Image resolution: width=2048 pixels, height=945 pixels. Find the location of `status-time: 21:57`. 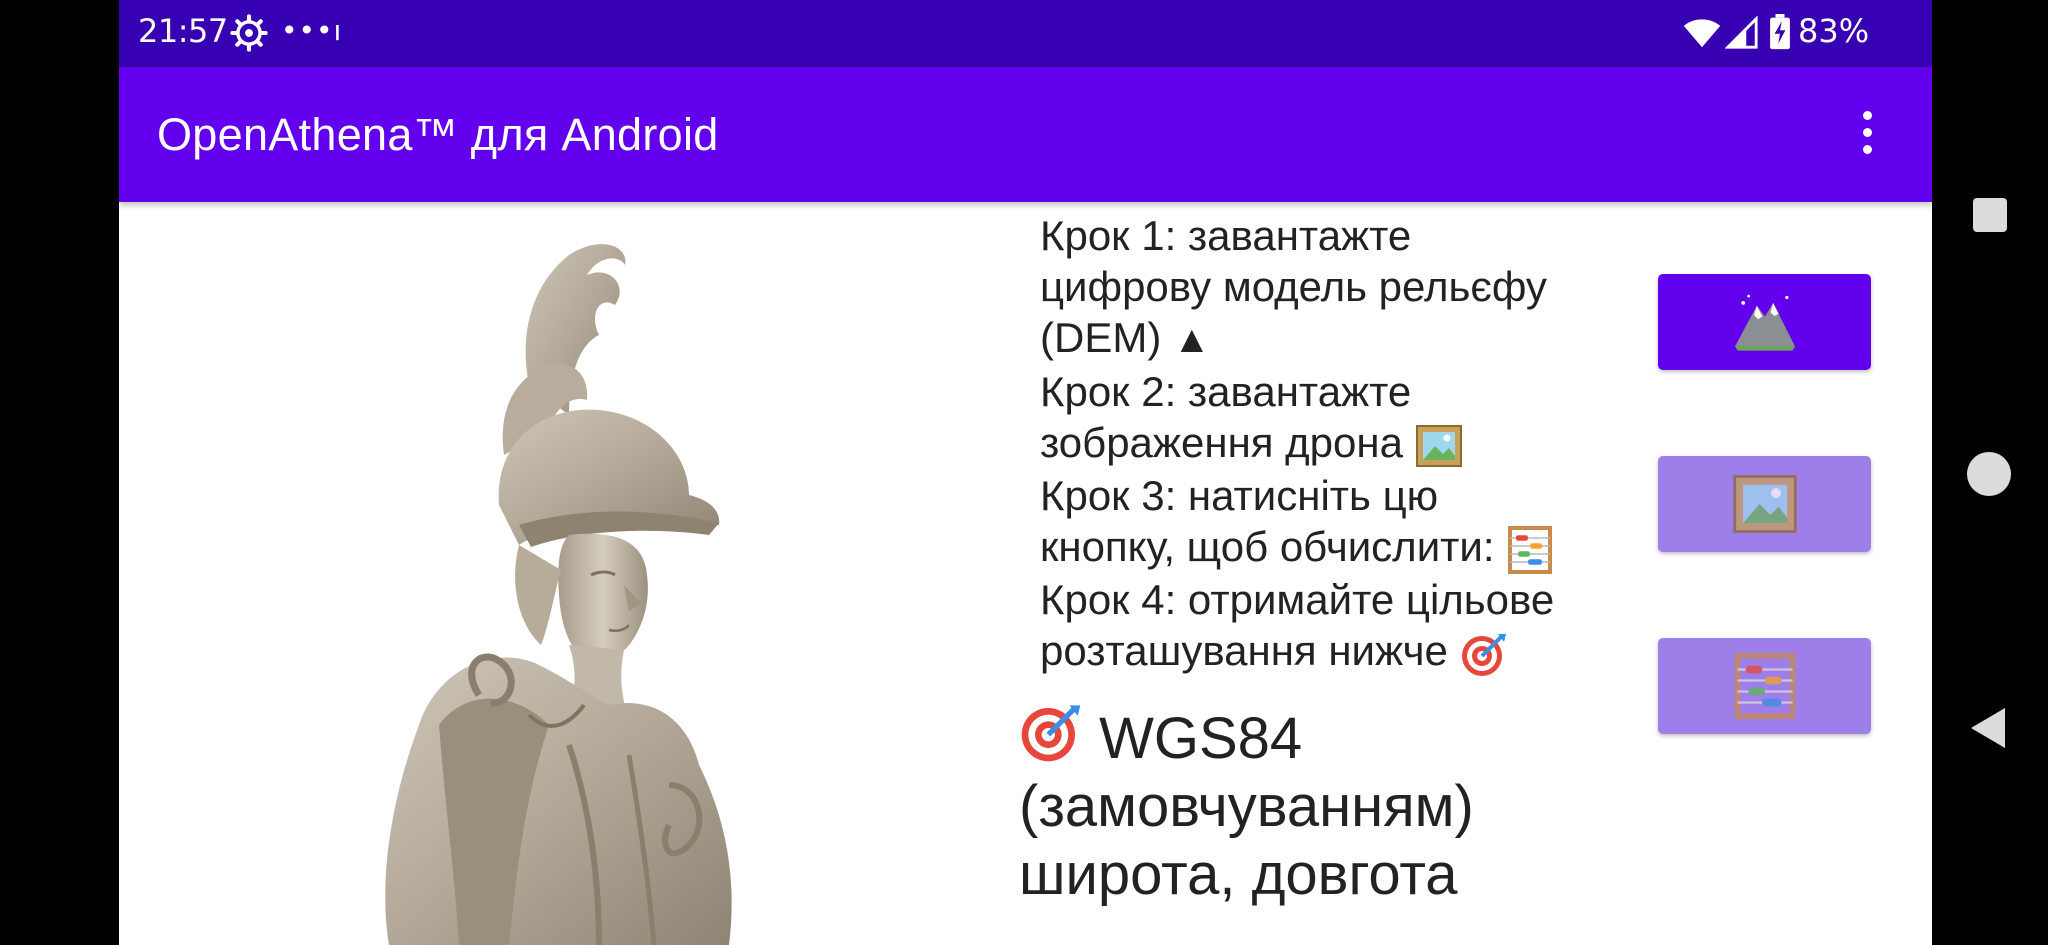

status-time: 21:57 is located at coordinates (183, 31).